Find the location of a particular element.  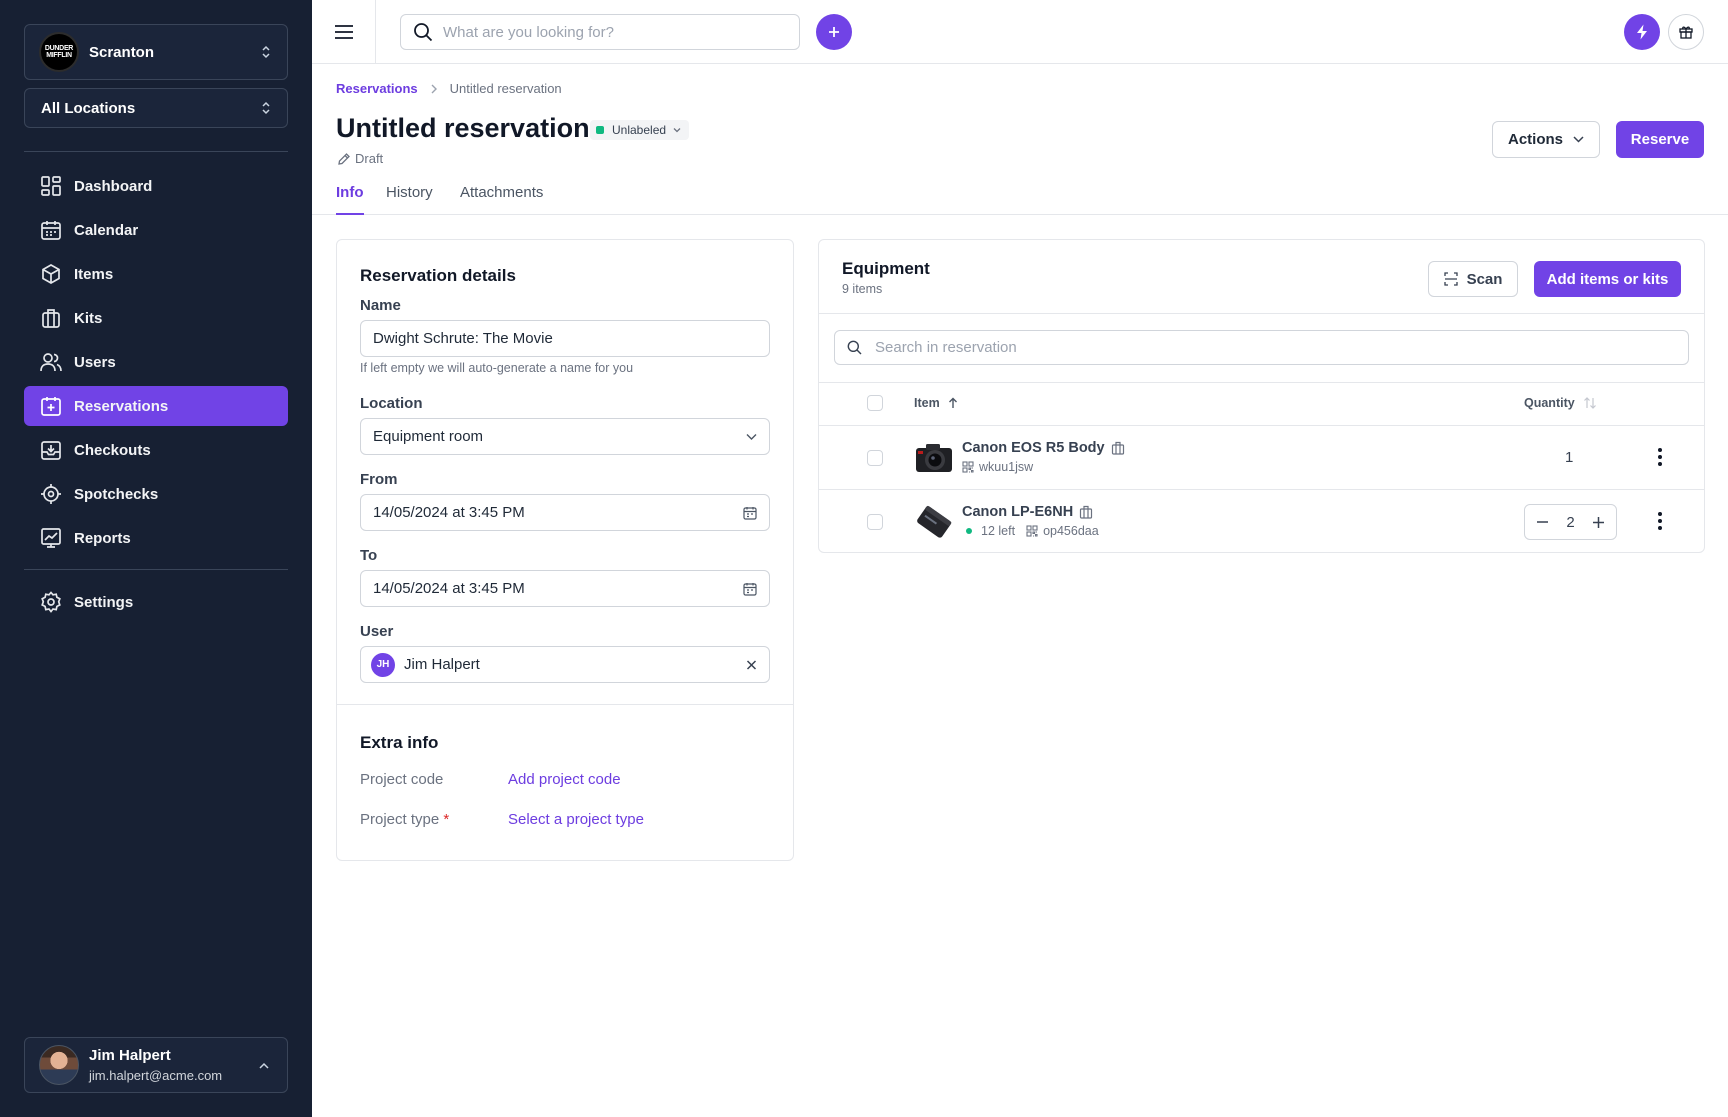

sidebar-item-label: Reports is located at coordinates (102, 538).